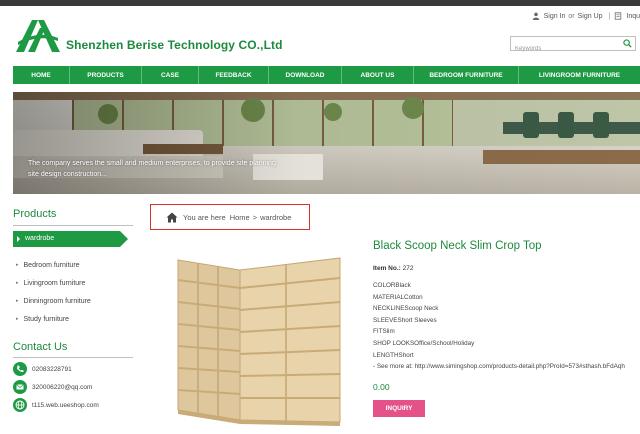 This screenshot has width=640, height=434. I want to click on nav-download: DOWNLOAD, so click(305, 75).